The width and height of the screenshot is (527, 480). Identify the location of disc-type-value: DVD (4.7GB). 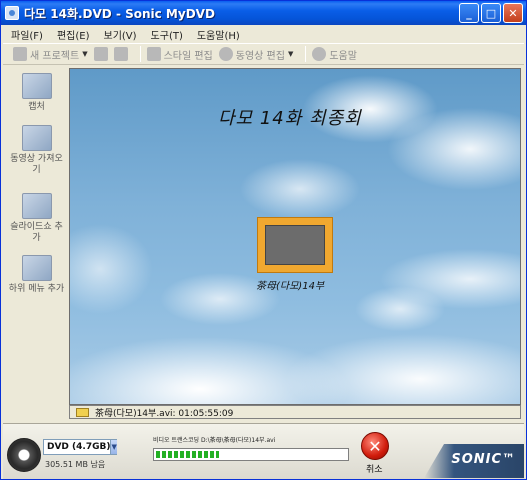
(79, 447).